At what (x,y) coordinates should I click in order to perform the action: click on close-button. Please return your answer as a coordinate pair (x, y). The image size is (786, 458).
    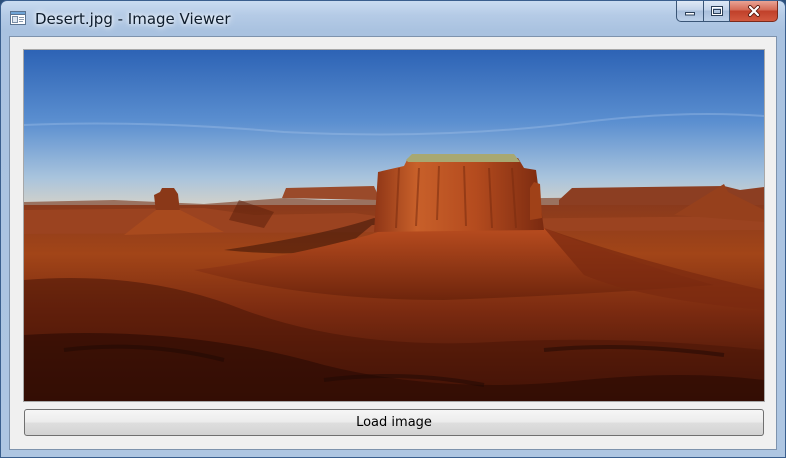
    Looking at the image, I should click on (754, 11).